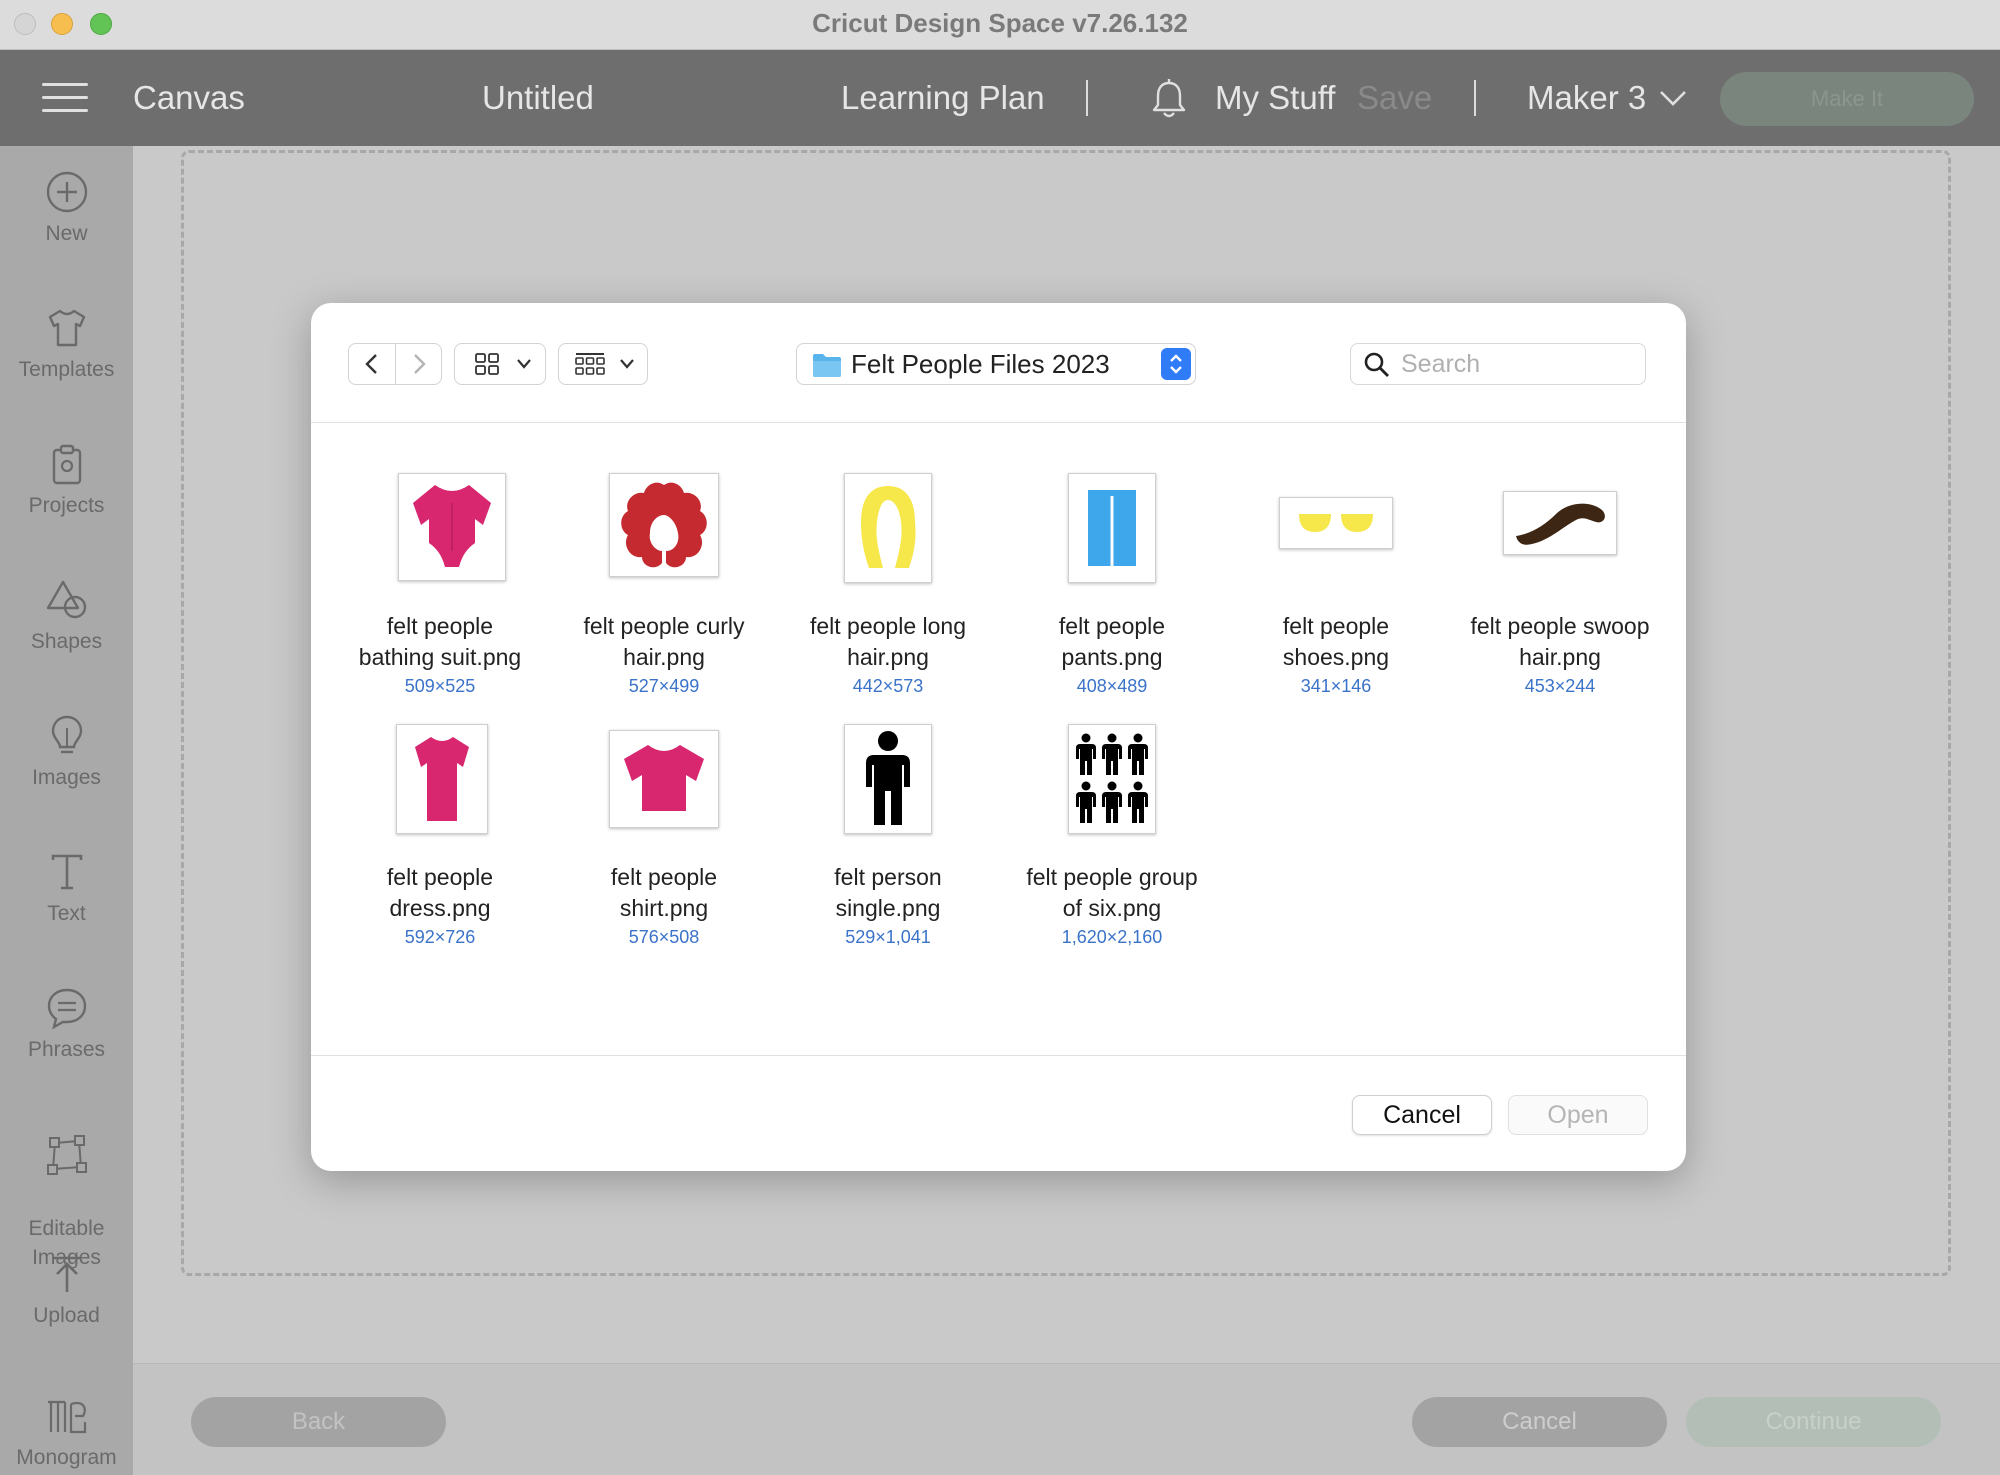  Describe the element at coordinates (440, 586) in the screenshot. I see `file-item-bathing-suit: felt people bathing suit.png 509×525` at that location.